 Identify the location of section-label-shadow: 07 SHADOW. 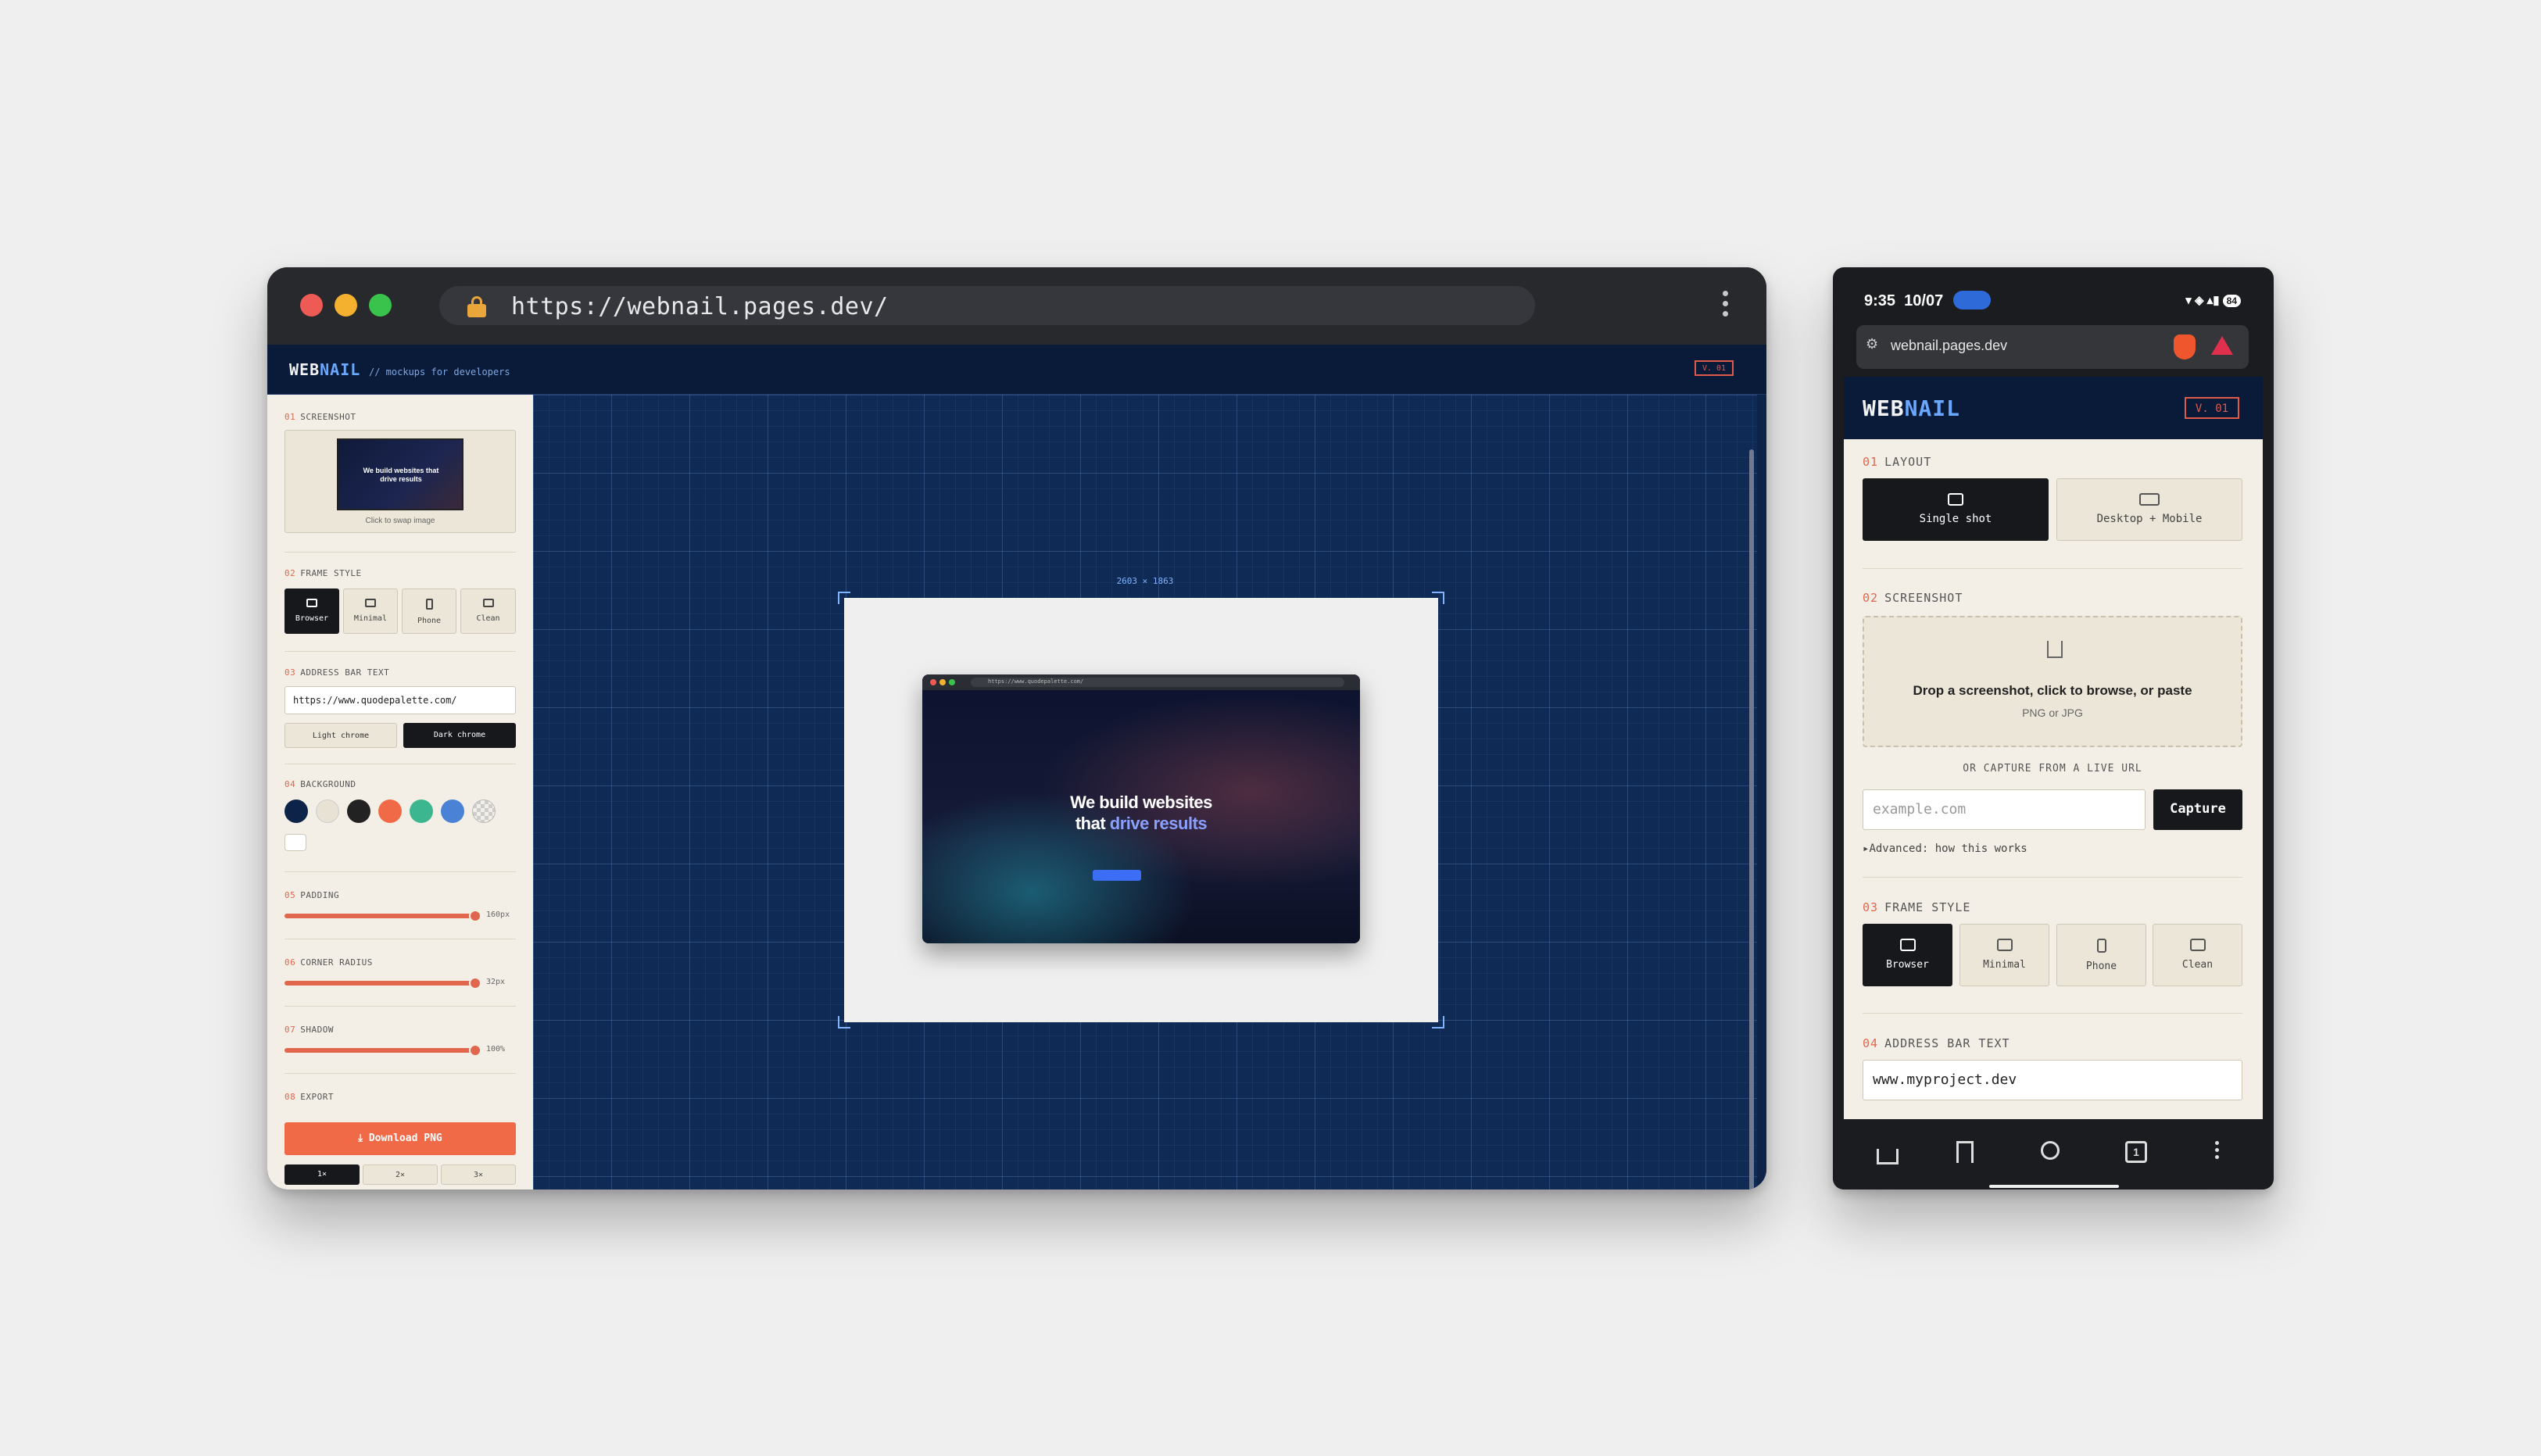
(309, 1030).